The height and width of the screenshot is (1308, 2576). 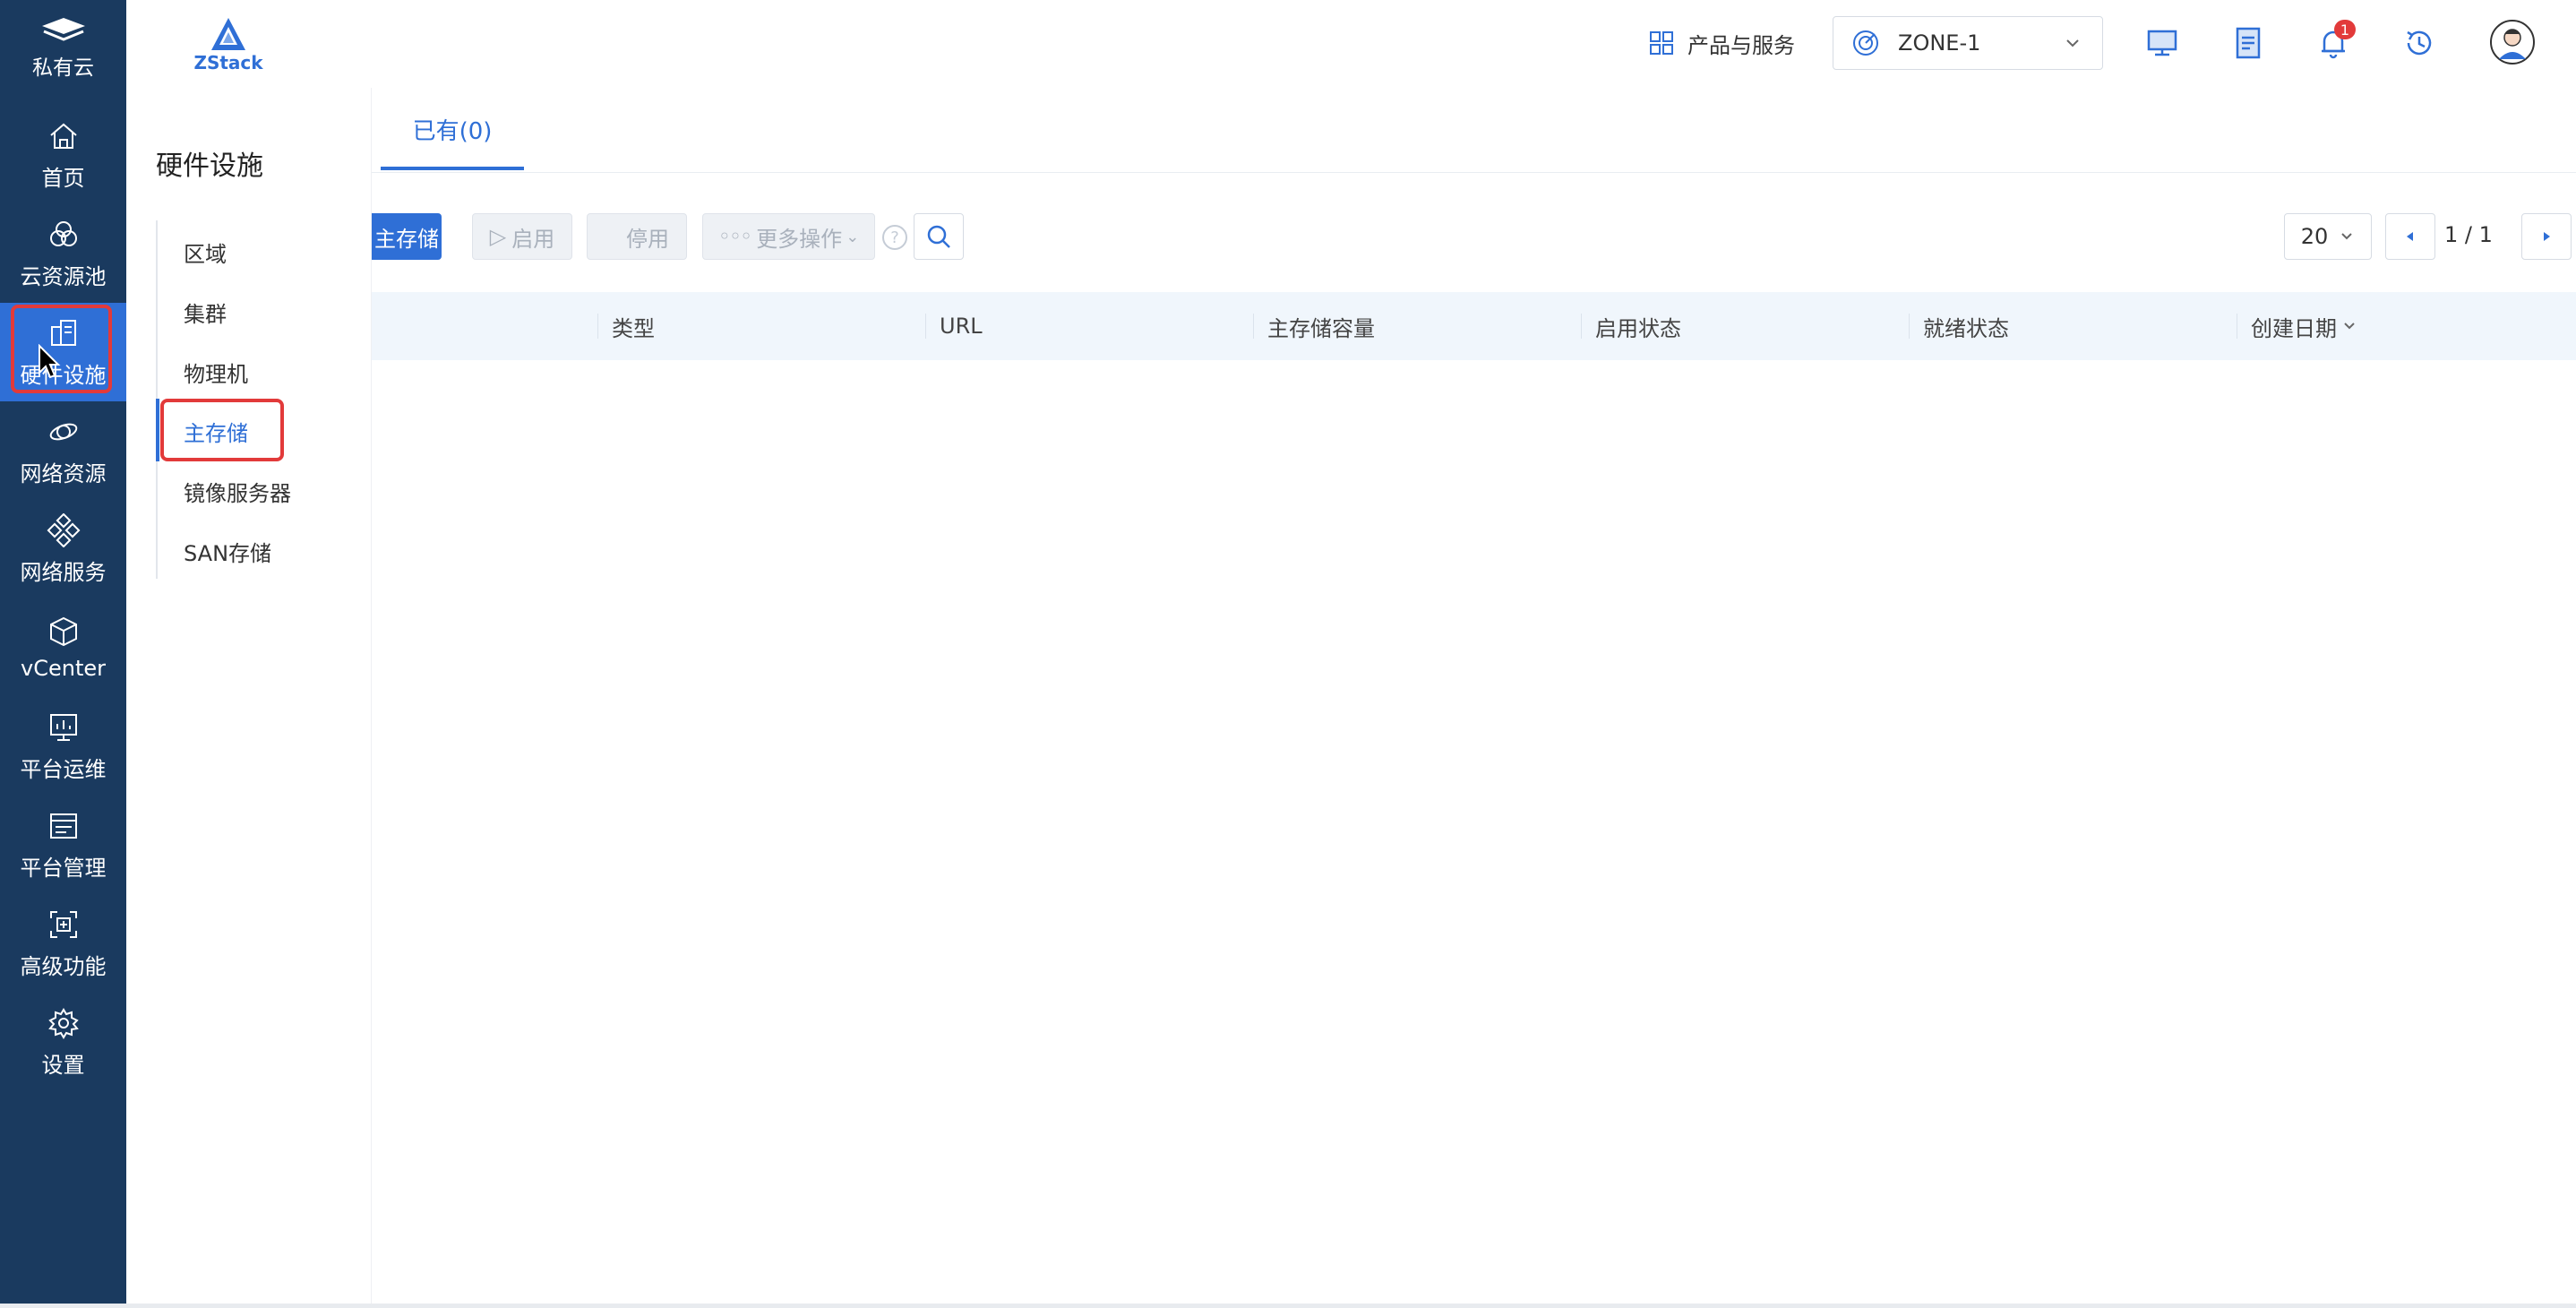 What do you see at coordinates (63, 254) in the screenshot?
I see `nav-cloud-pool: 云资源池` at bounding box center [63, 254].